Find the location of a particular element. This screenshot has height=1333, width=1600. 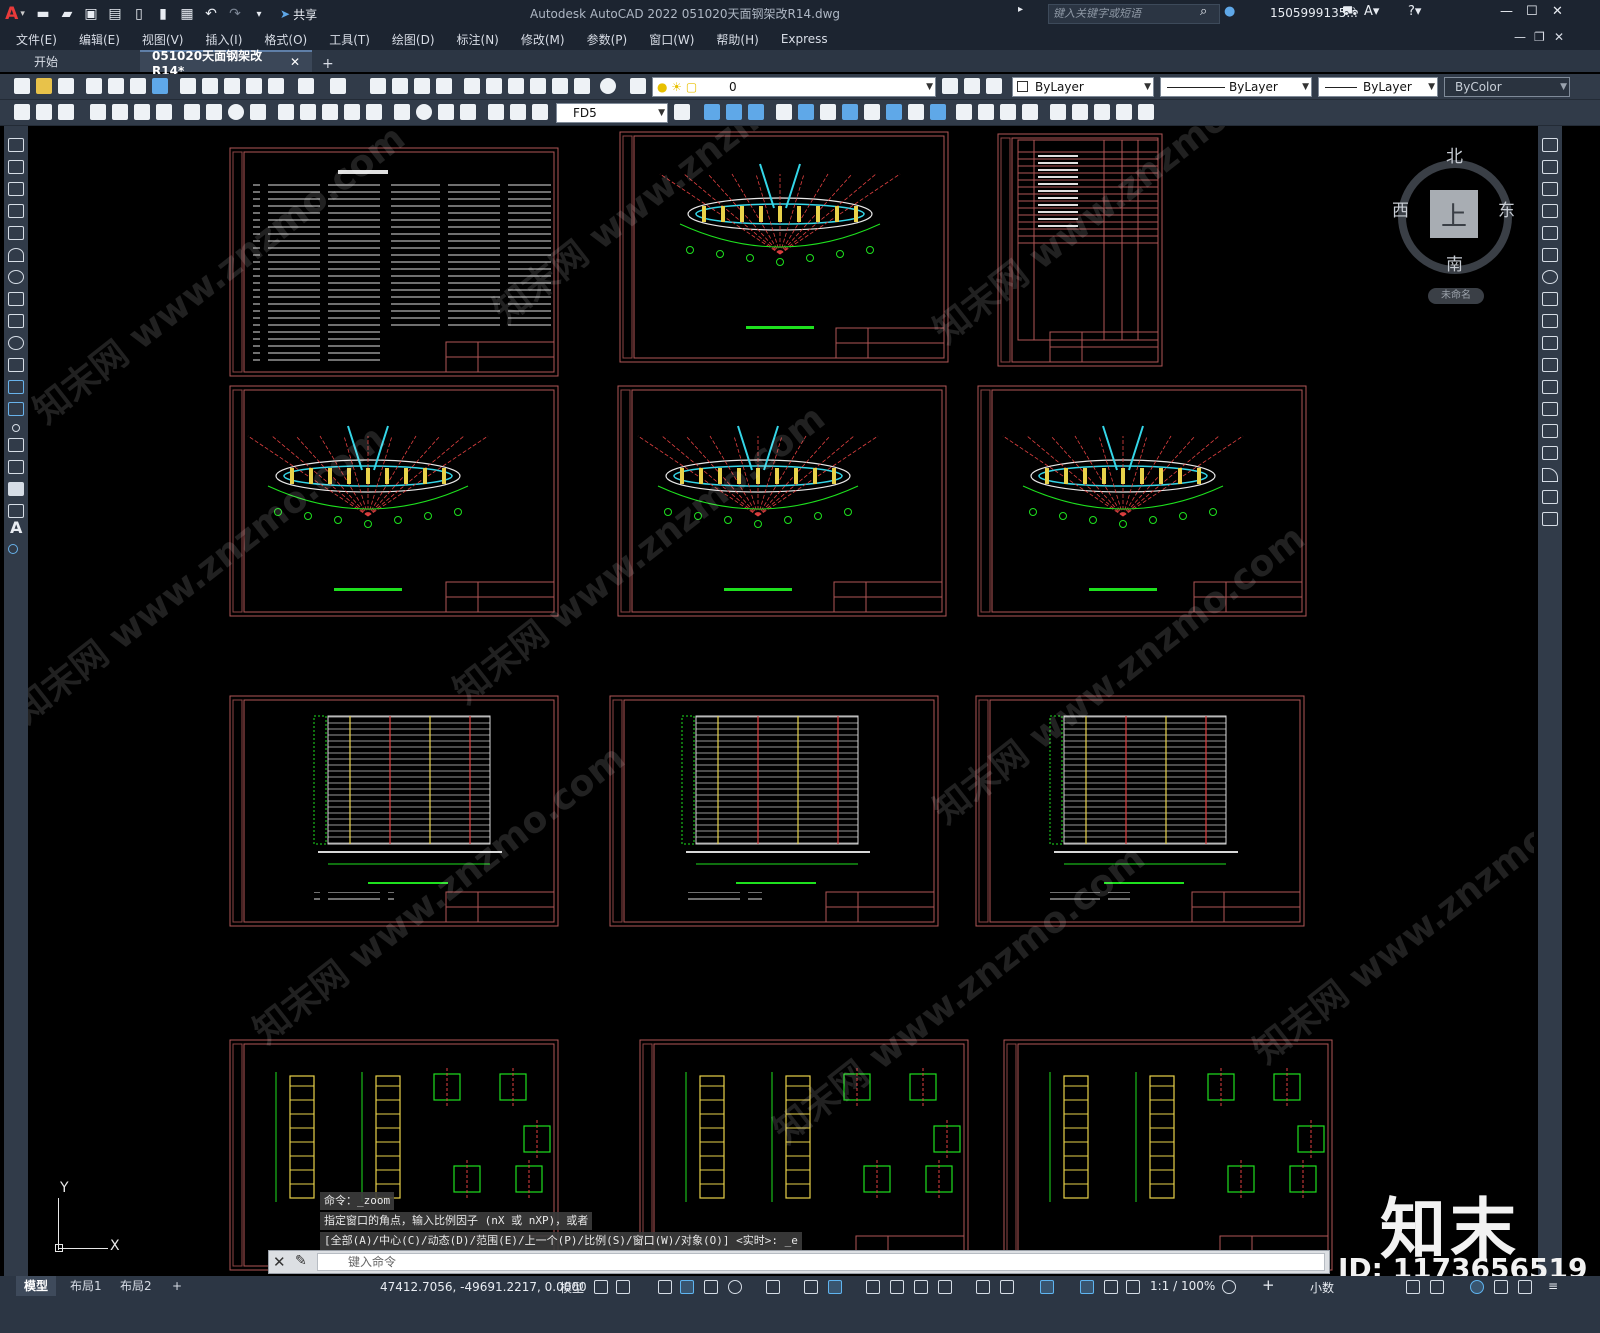

spline-icon is located at coordinates (16, 321).